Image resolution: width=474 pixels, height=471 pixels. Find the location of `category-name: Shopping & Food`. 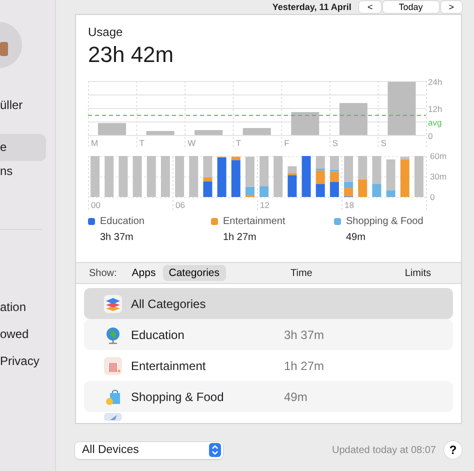

category-name: Shopping & Food is located at coordinates (178, 397).